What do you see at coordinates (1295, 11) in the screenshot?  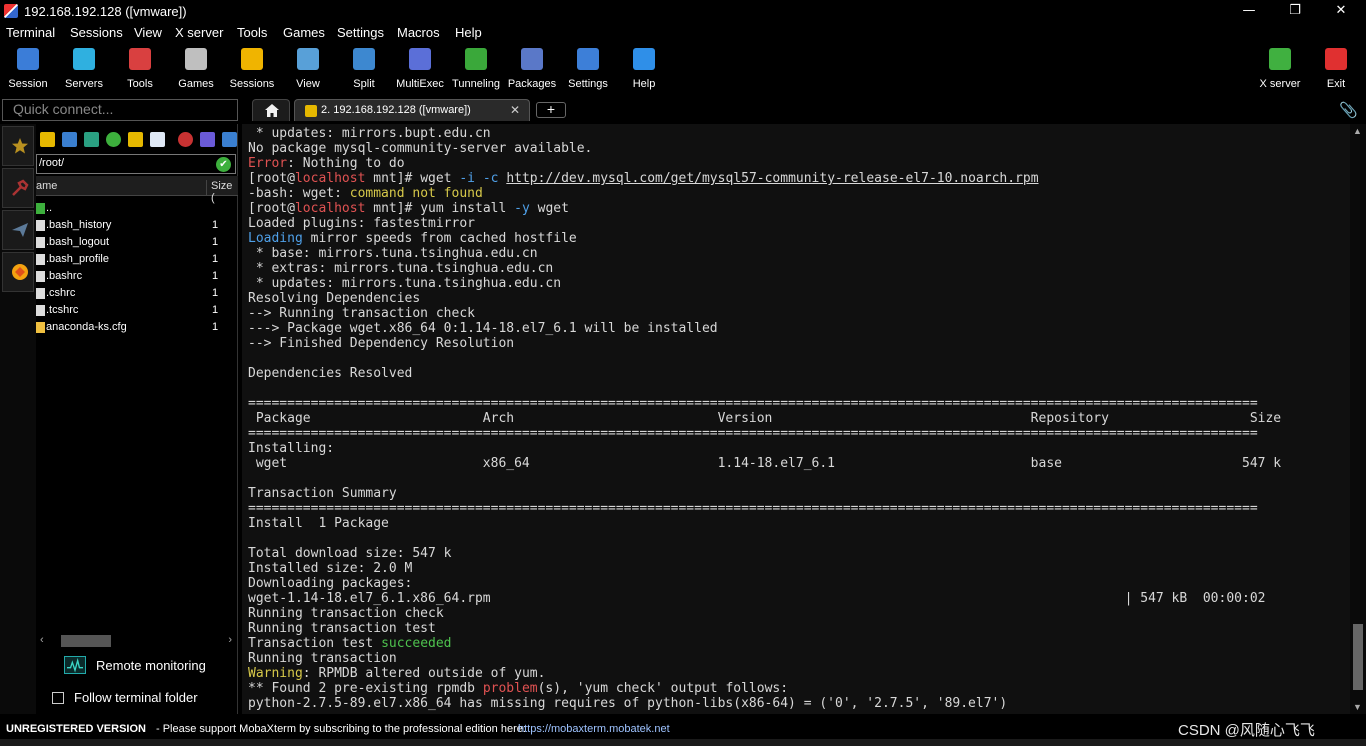 I see `restore-button: ❐` at bounding box center [1295, 11].